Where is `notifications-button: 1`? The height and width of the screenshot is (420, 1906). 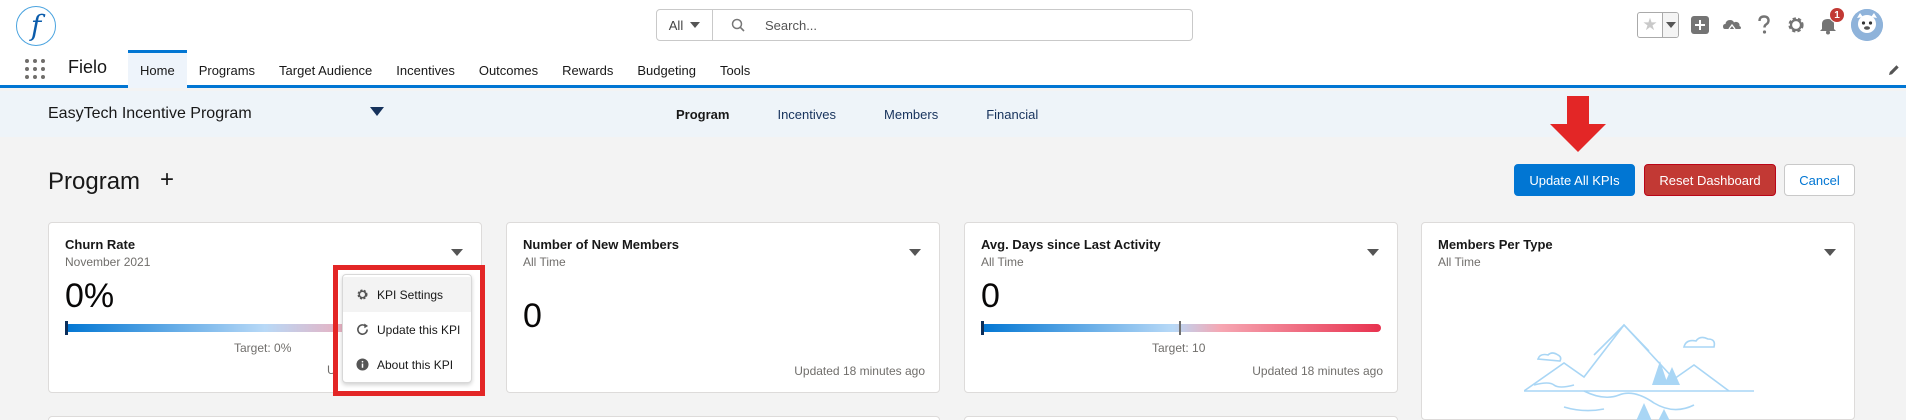
notifications-button: 1 is located at coordinates (1831, 21).